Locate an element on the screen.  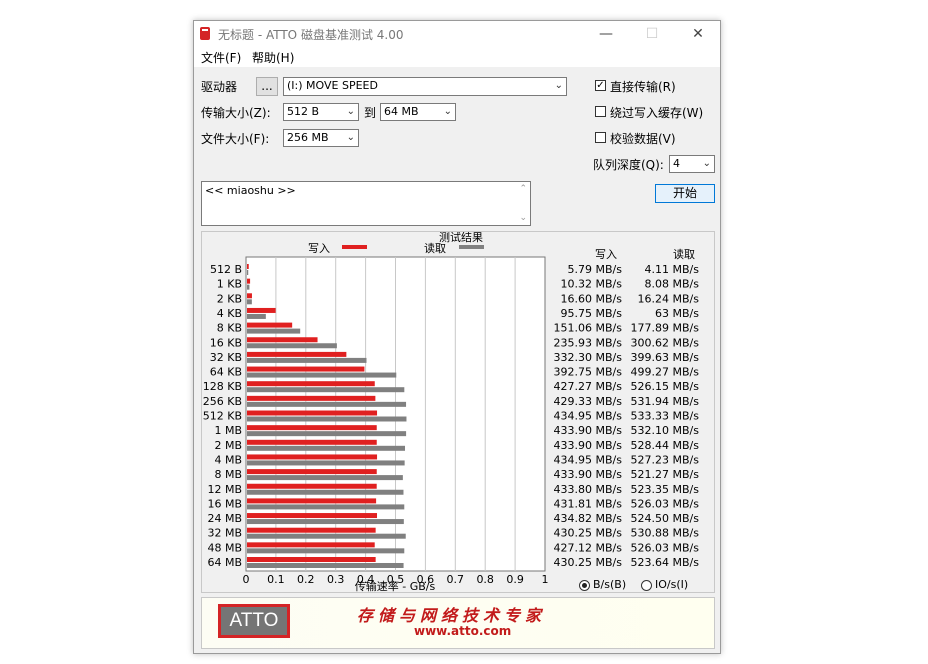
queue-depth-select: 4 ⌄ is located at coordinates (692, 164).